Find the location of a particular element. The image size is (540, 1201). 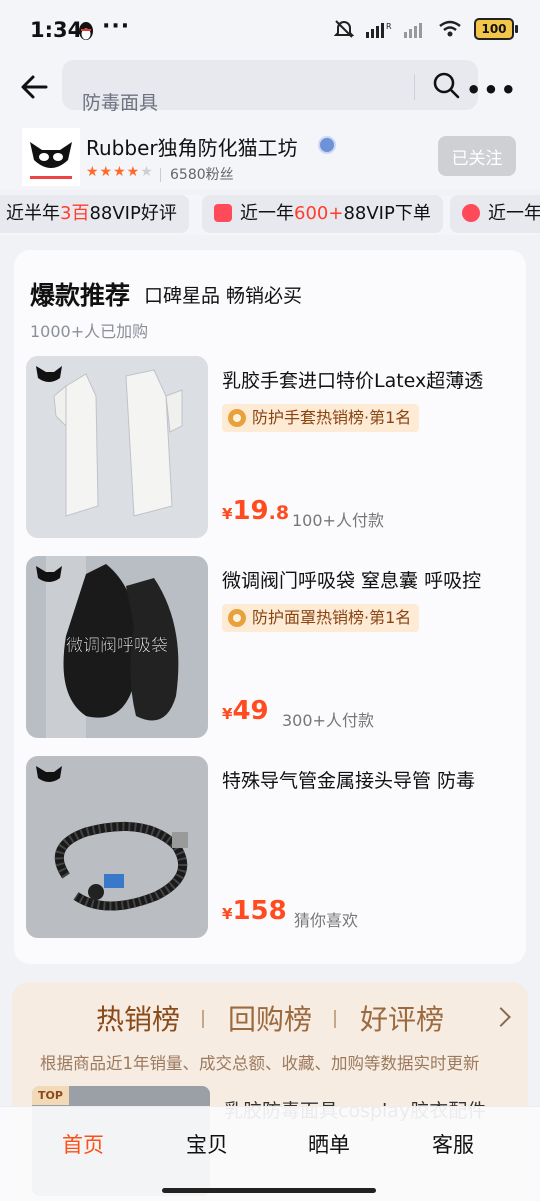

signal-icon: R is located at coordinates (379, 30).